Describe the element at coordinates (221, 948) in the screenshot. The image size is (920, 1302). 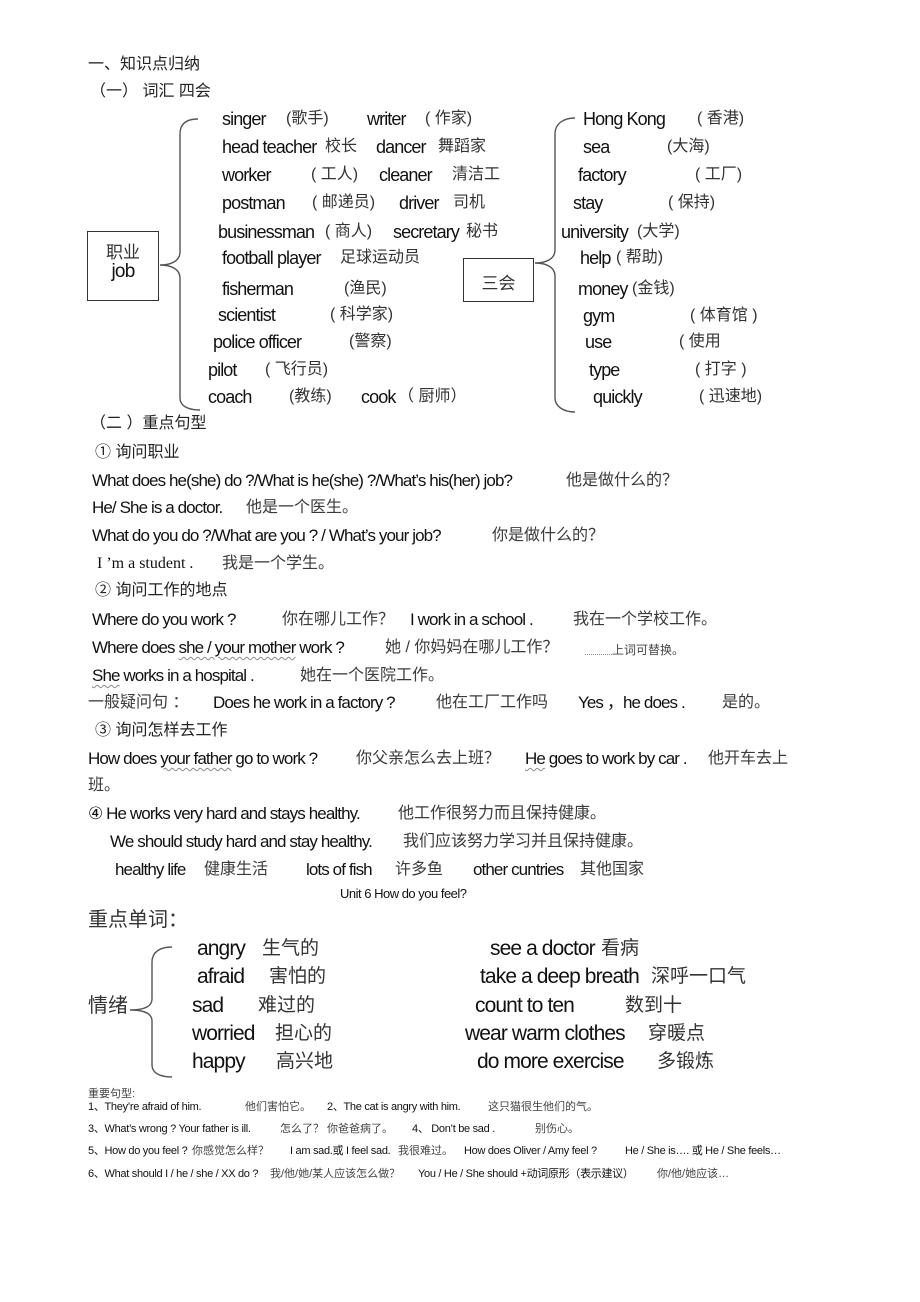
I see `emotion-en: angry` at that location.